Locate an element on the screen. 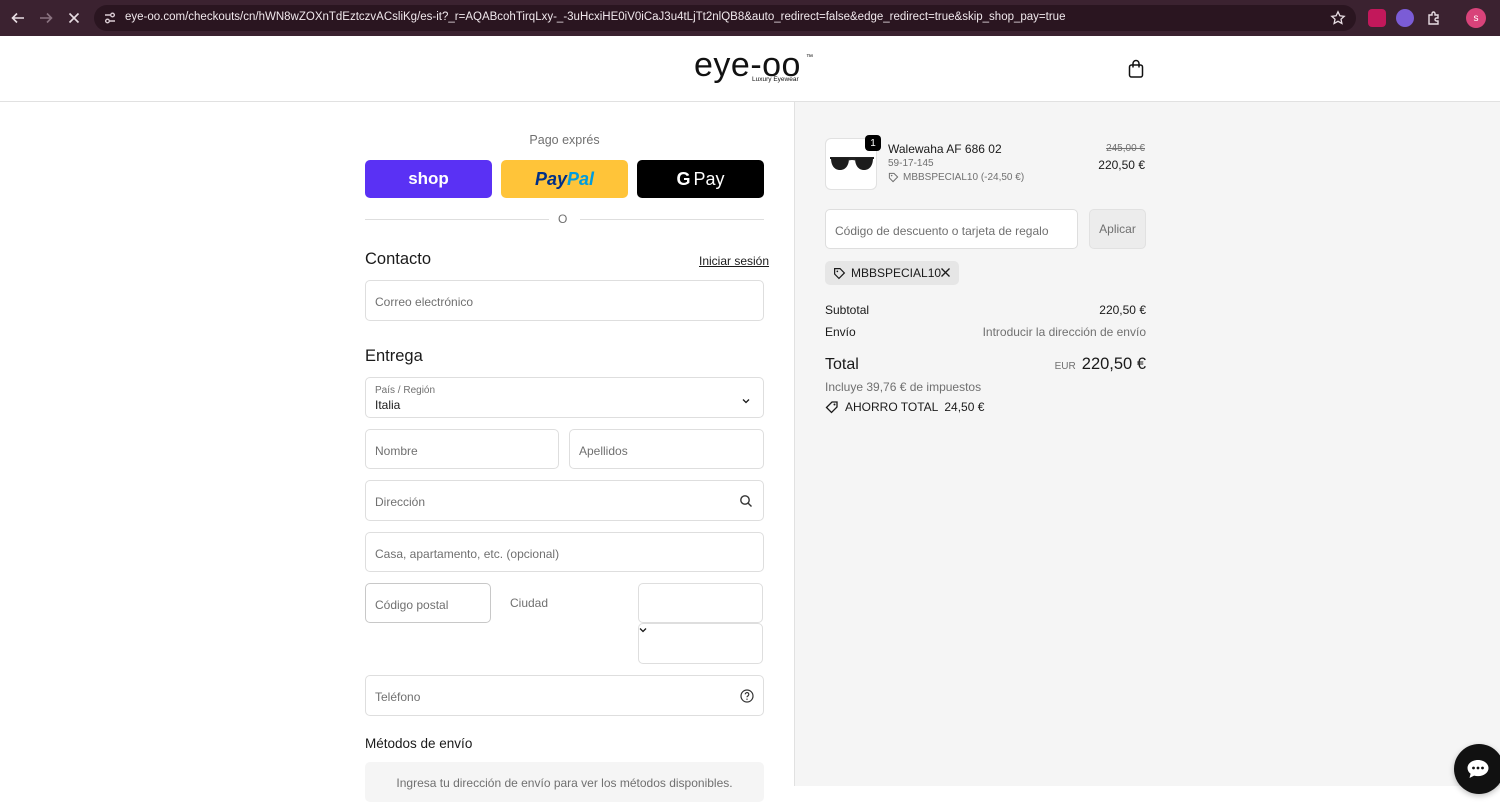 The image size is (1500, 802). profile-avatar: s is located at coordinates (1476, 18).